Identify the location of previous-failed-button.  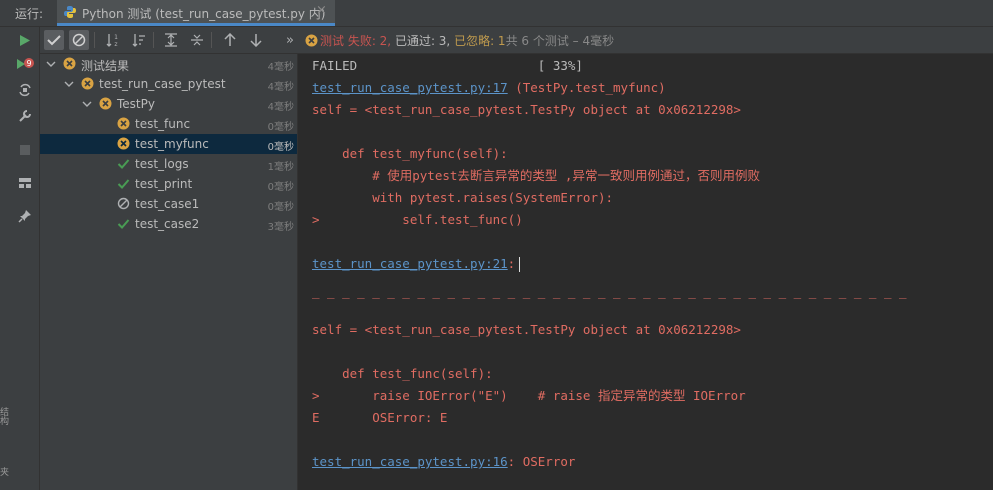
(230, 40).